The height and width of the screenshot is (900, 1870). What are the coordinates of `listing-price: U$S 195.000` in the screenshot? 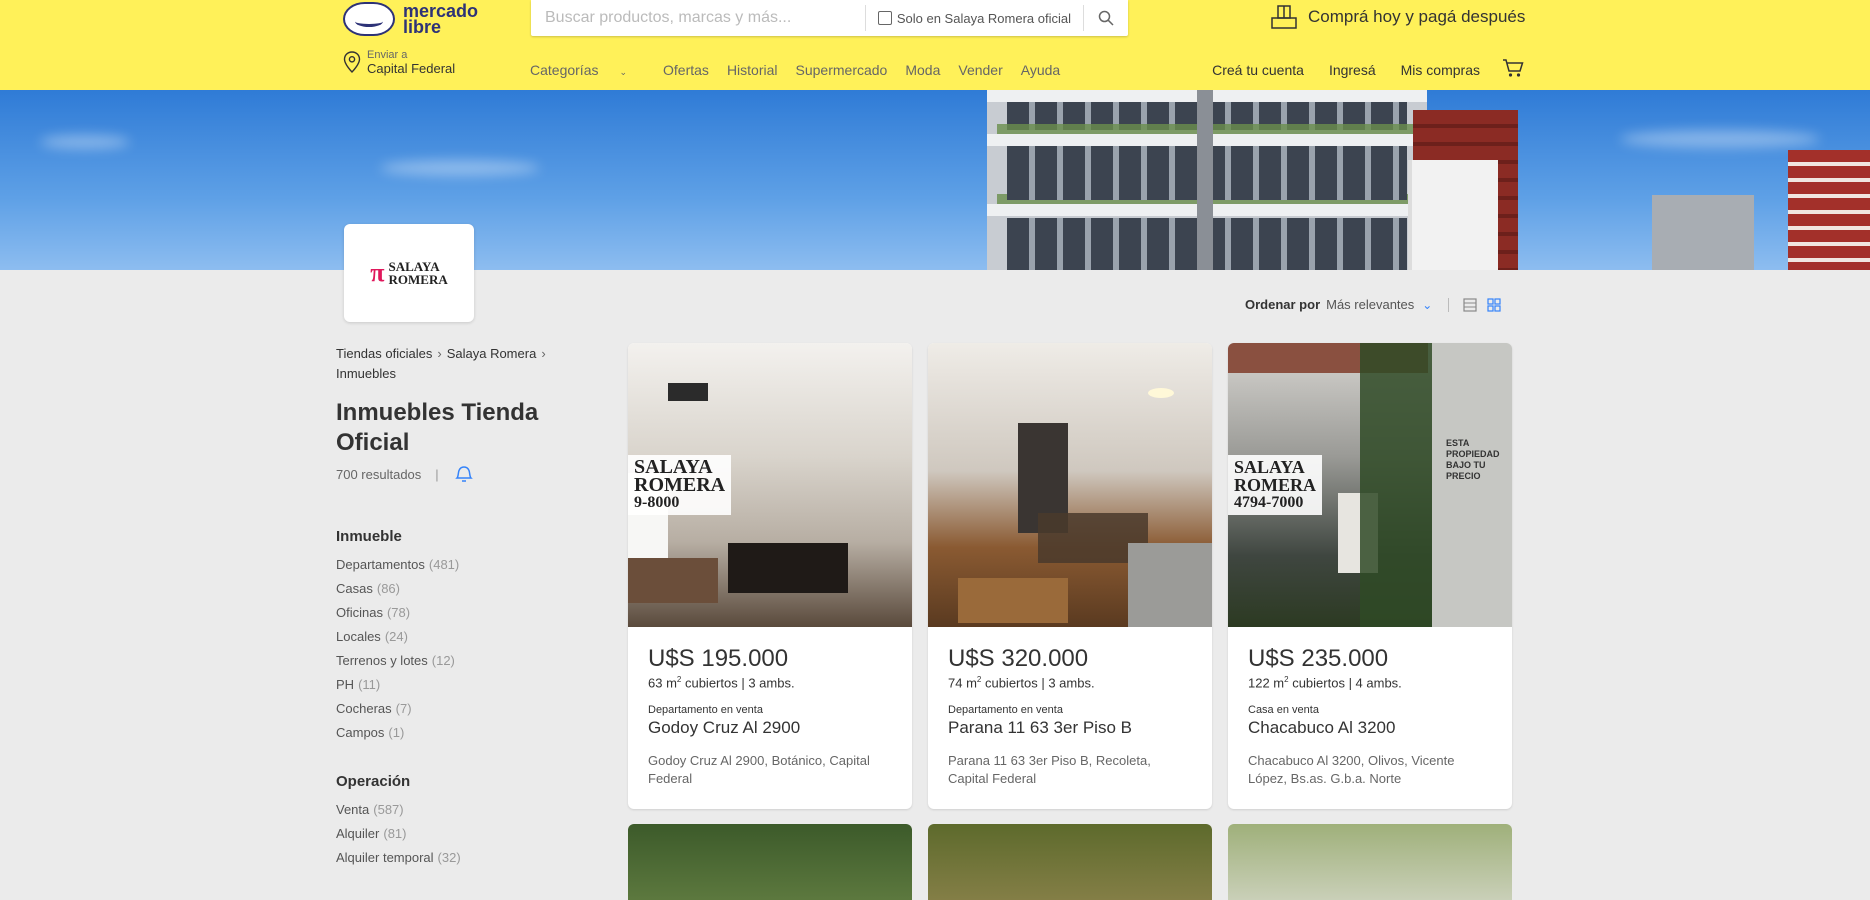 It's located at (718, 658).